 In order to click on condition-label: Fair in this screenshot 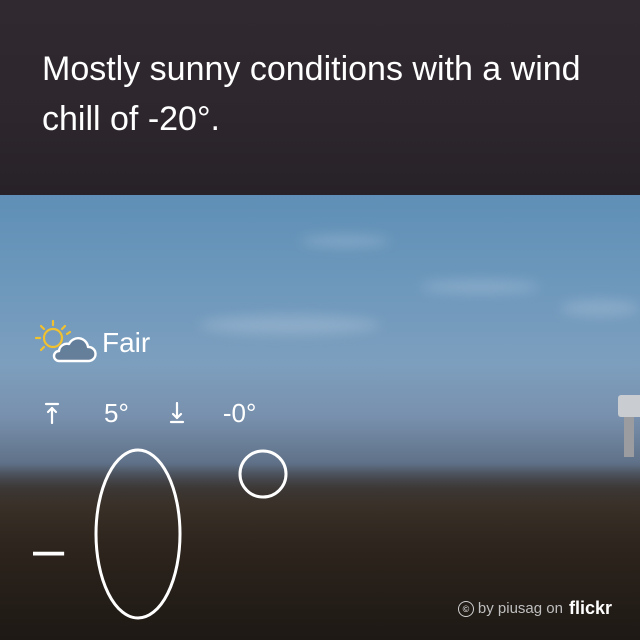, I will do `click(126, 342)`.